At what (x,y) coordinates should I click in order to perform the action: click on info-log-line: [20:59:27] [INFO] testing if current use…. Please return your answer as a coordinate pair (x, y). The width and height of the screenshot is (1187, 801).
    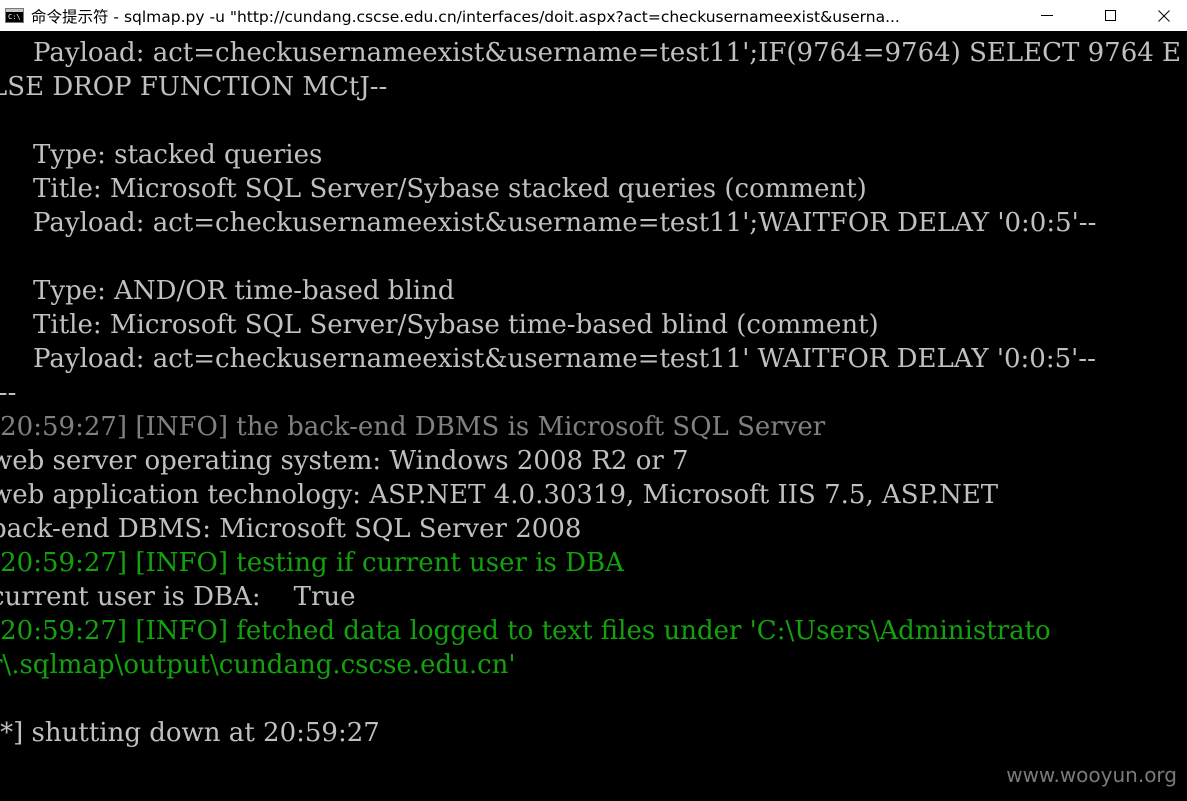
    Looking at the image, I should click on (312, 563).